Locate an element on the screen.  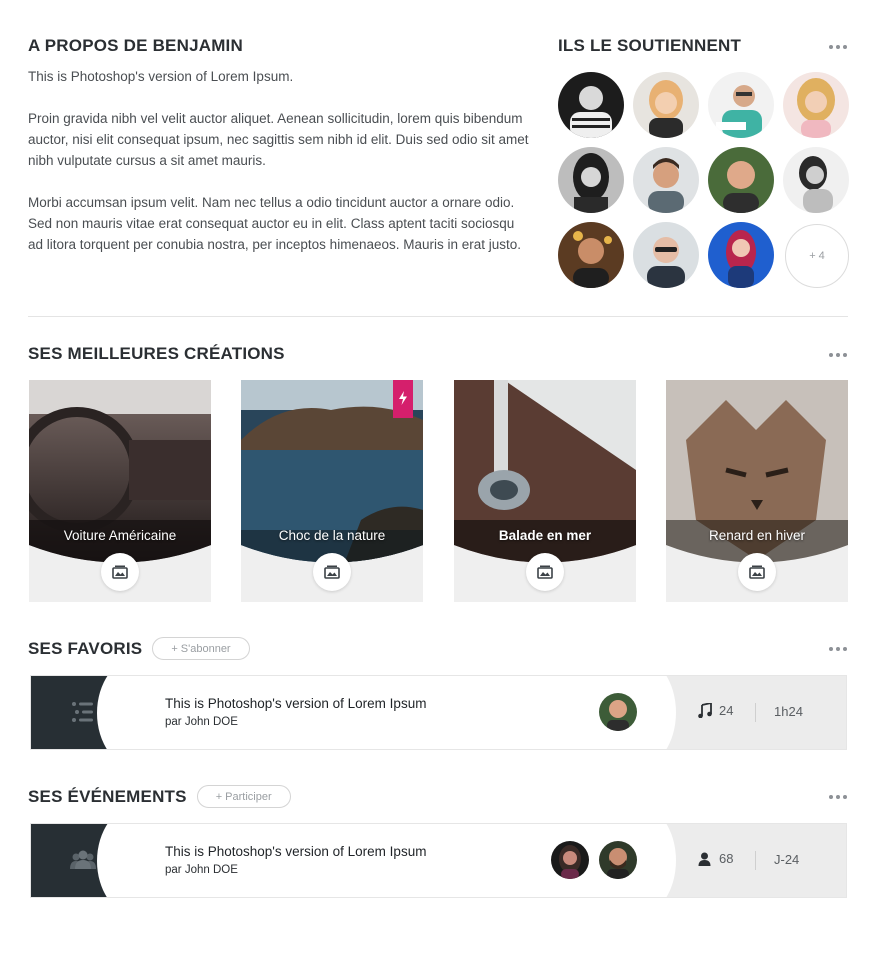
creation-title: Balade en mer is located at coordinates (545, 535).